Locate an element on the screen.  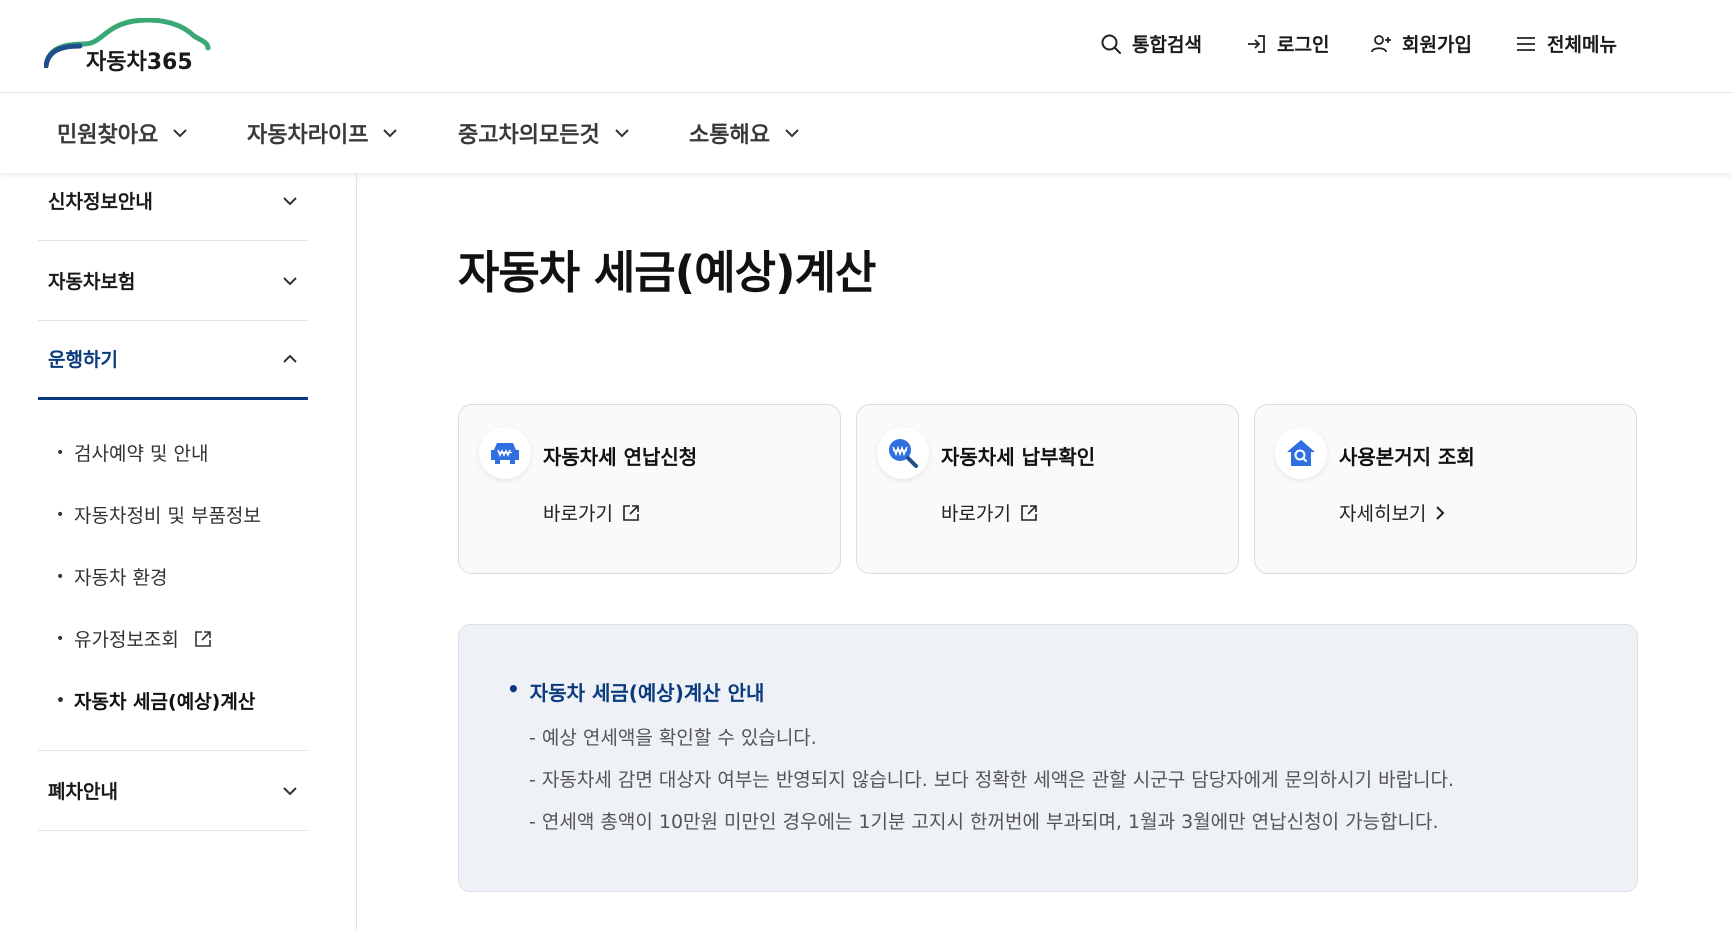
chevron-up-icon is located at coordinates (290, 358).